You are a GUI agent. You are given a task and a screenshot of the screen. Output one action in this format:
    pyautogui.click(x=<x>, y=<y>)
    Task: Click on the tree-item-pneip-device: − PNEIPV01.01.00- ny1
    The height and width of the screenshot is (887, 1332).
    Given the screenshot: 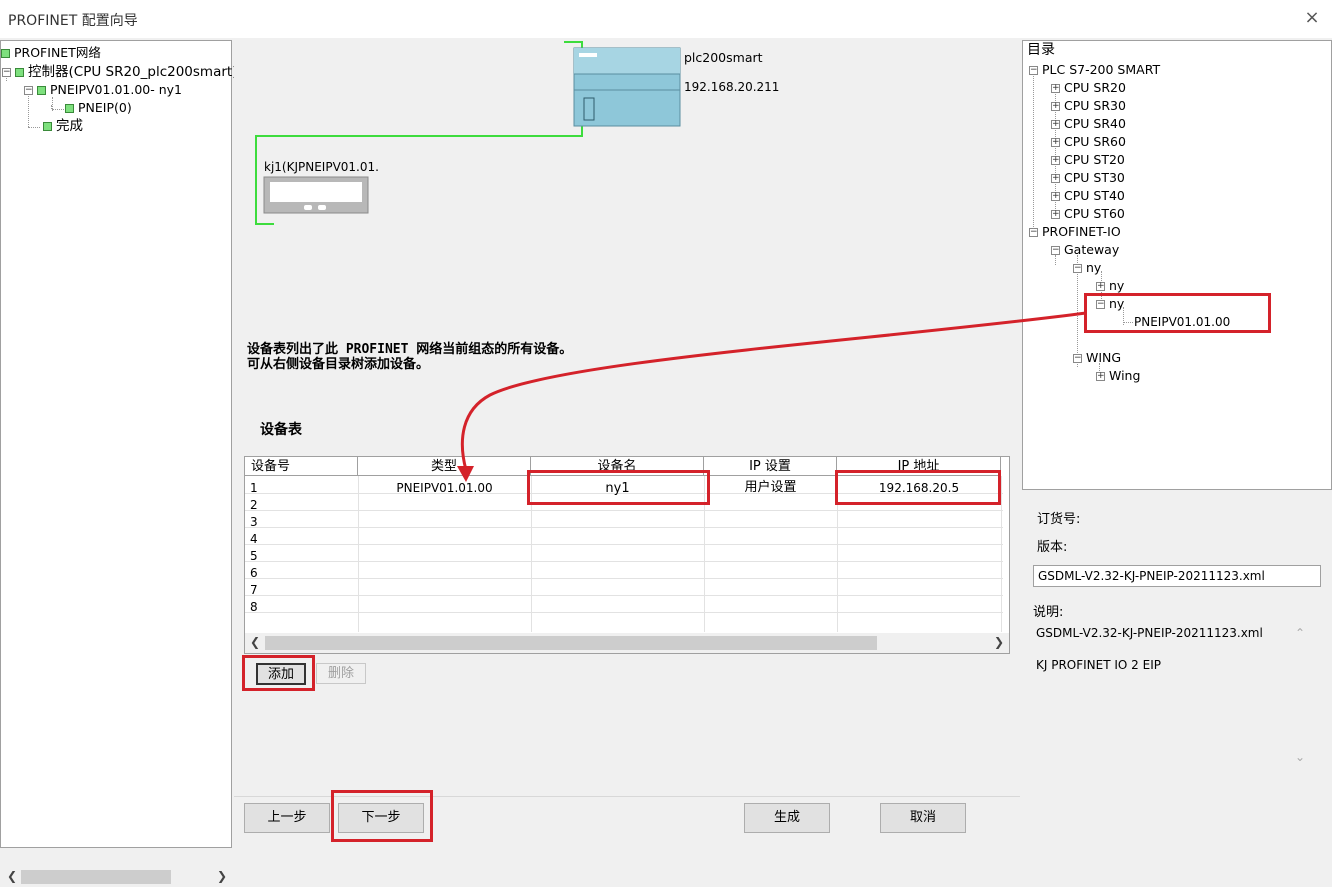 What is the action you would take?
    pyautogui.click(x=103, y=90)
    